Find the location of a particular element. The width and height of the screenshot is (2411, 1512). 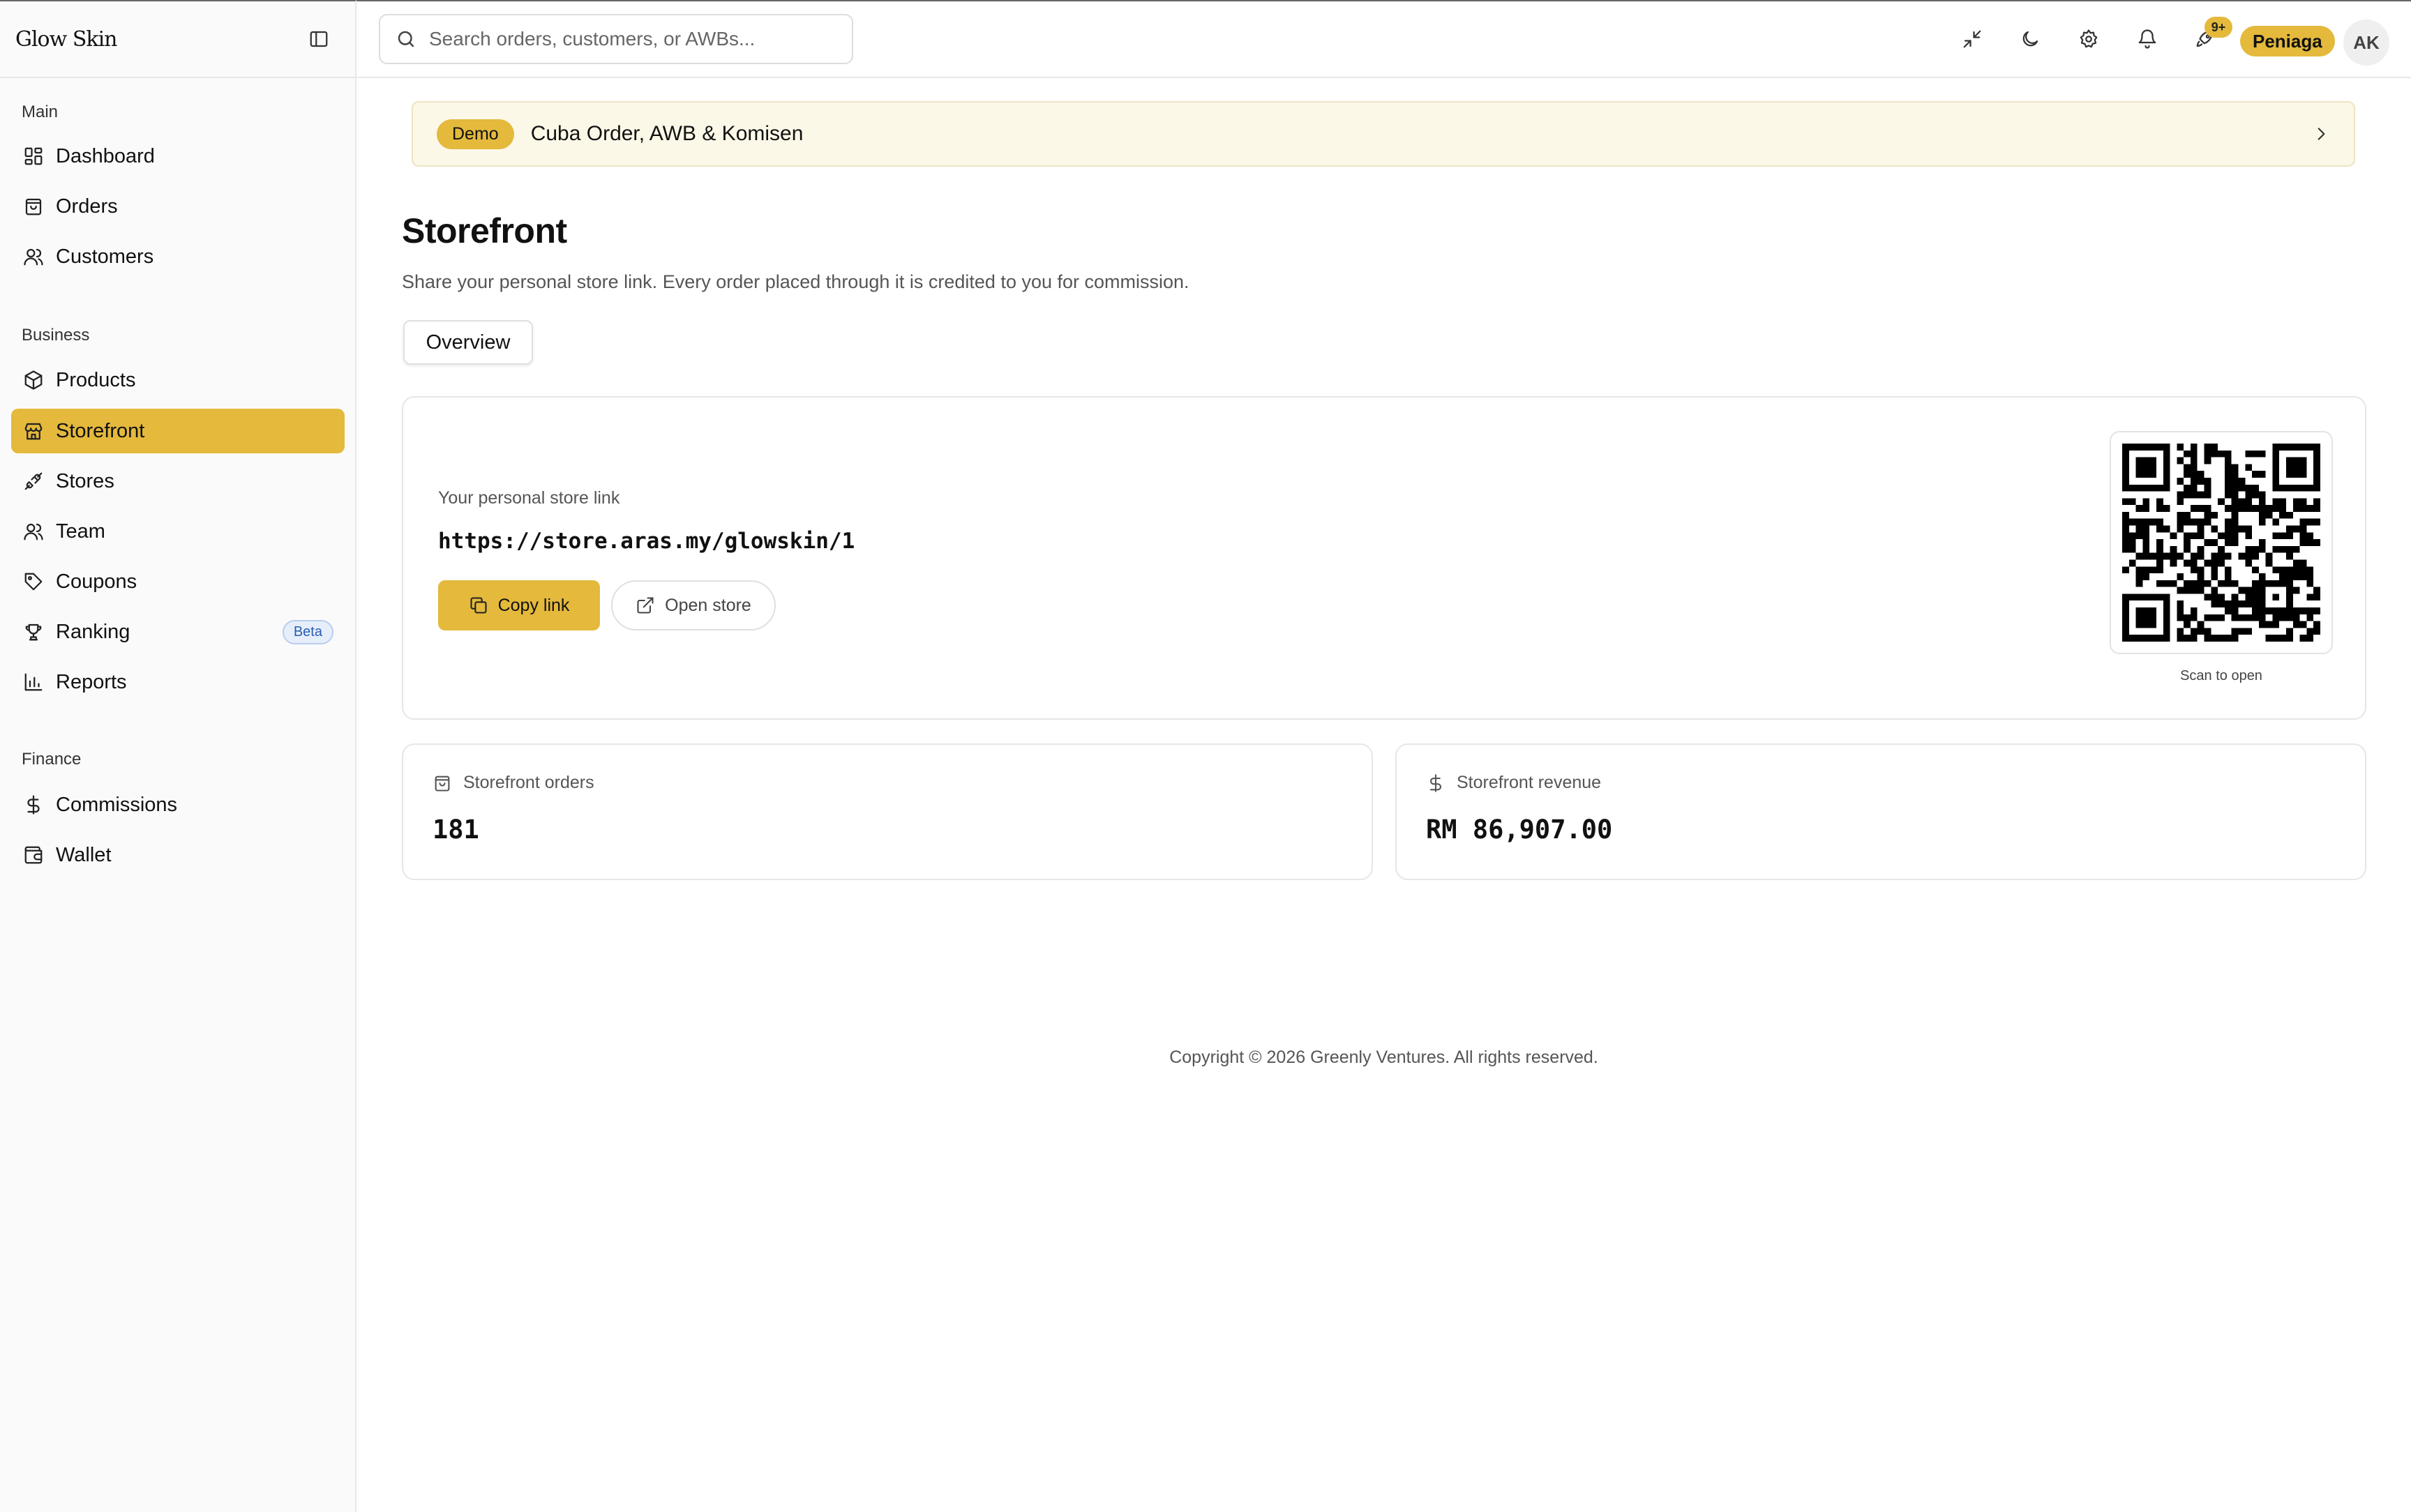

notifications-button is located at coordinates (2147, 39).